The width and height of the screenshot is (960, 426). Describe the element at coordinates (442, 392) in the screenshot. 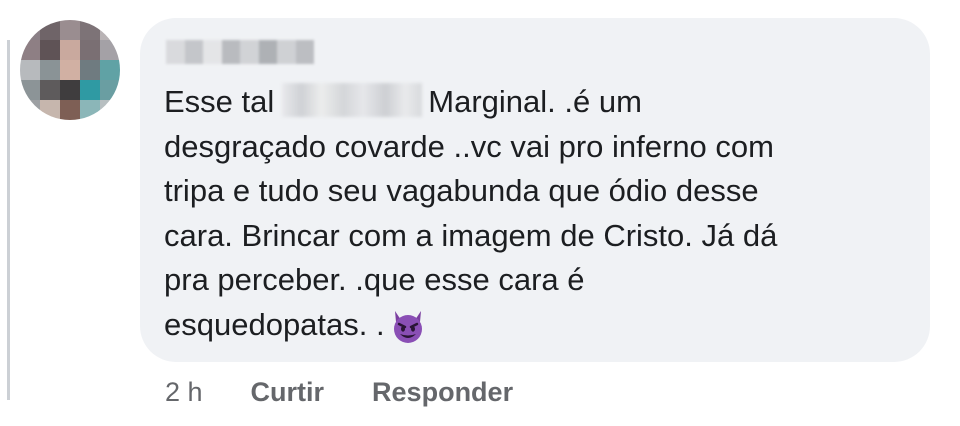

I see `reply-button: Responder` at that location.